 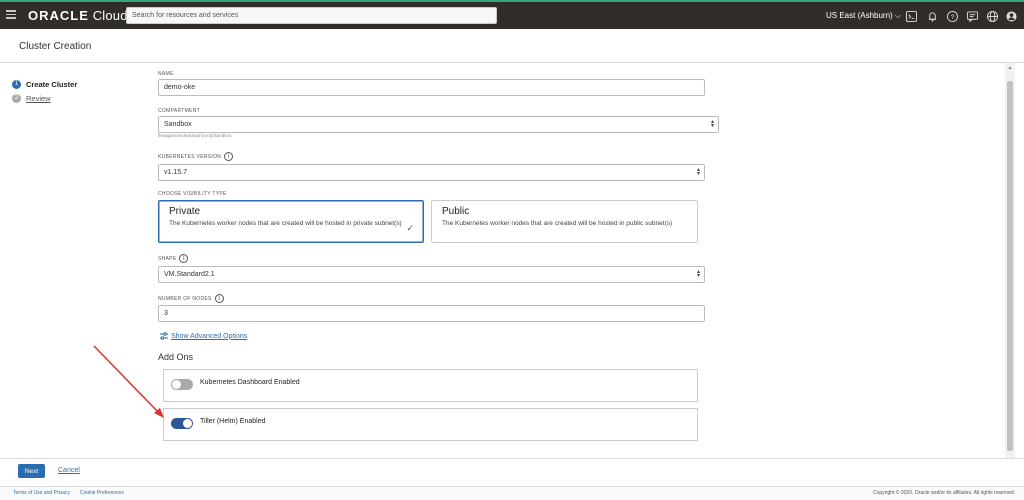 What do you see at coordinates (166, 74) in the screenshot?
I see `name-label: NAME` at bounding box center [166, 74].